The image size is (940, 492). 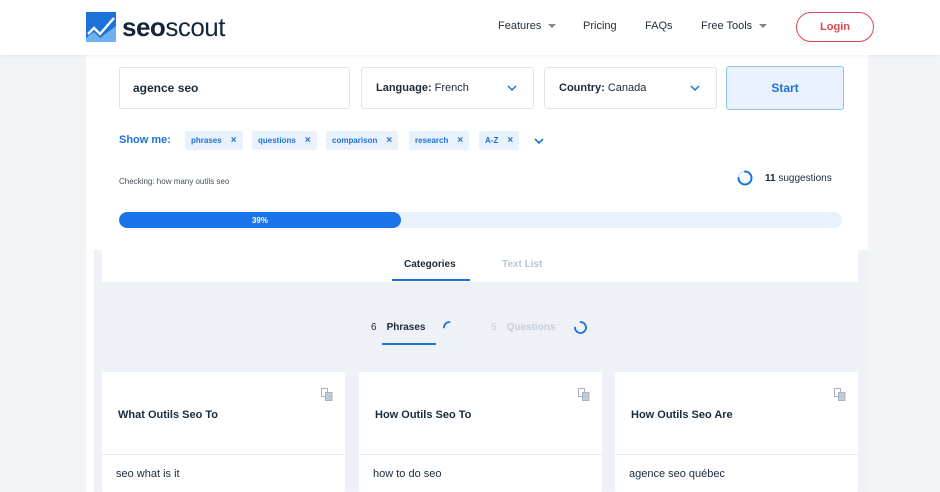 I want to click on language-select-value: French, so click(x=451, y=88).